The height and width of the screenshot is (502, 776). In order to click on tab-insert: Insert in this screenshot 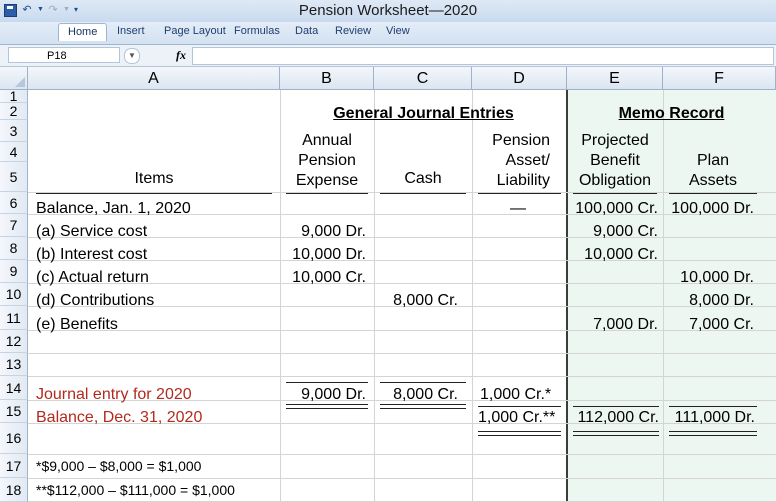, I will do `click(131, 31)`.